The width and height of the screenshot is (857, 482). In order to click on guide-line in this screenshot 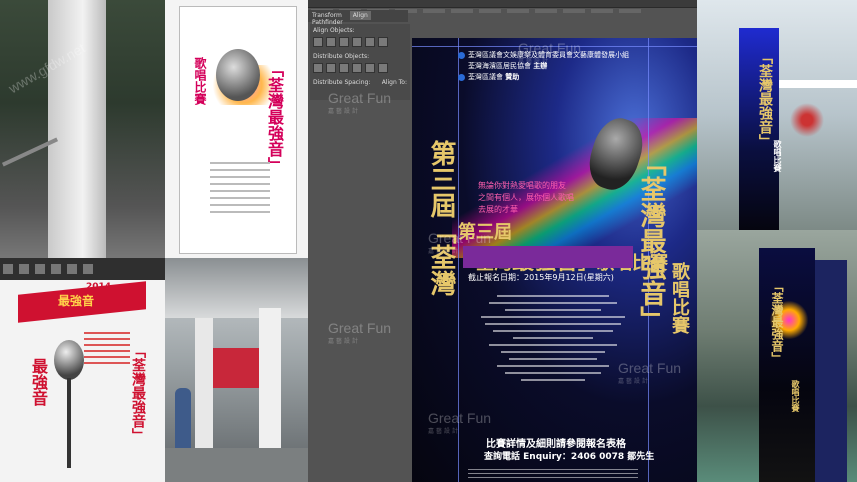, I will do `click(554, 46)`.